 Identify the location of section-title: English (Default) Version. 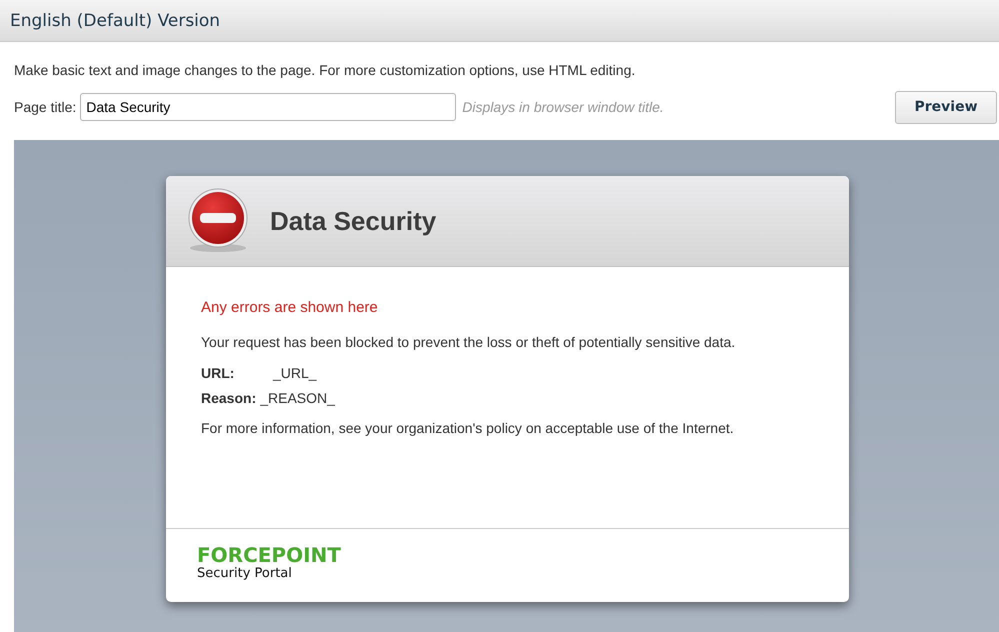
(115, 20).